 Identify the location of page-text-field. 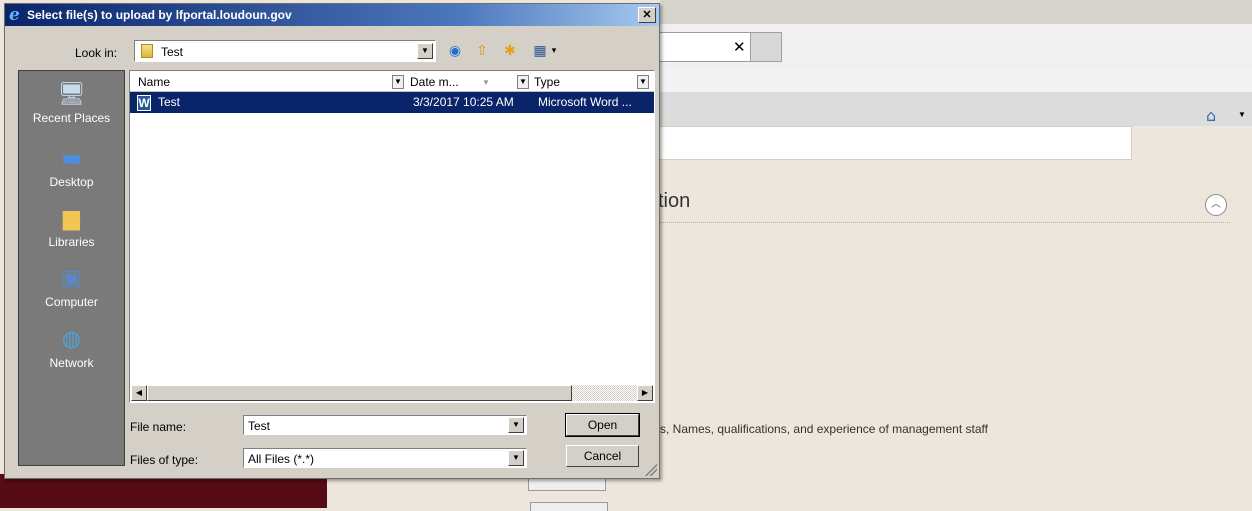
(891, 143).